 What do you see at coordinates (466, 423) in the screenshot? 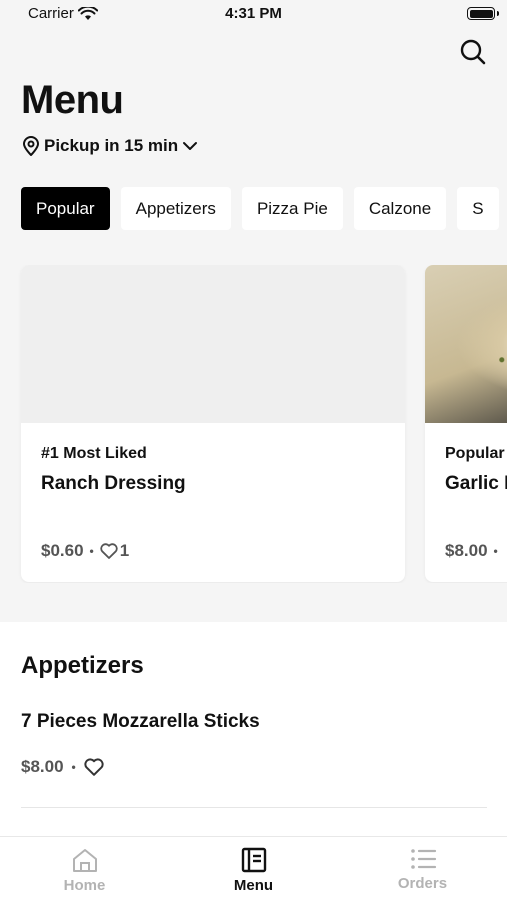
I see `featured-card: Popular Garlic K $8.00 •` at bounding box center [466, 423].